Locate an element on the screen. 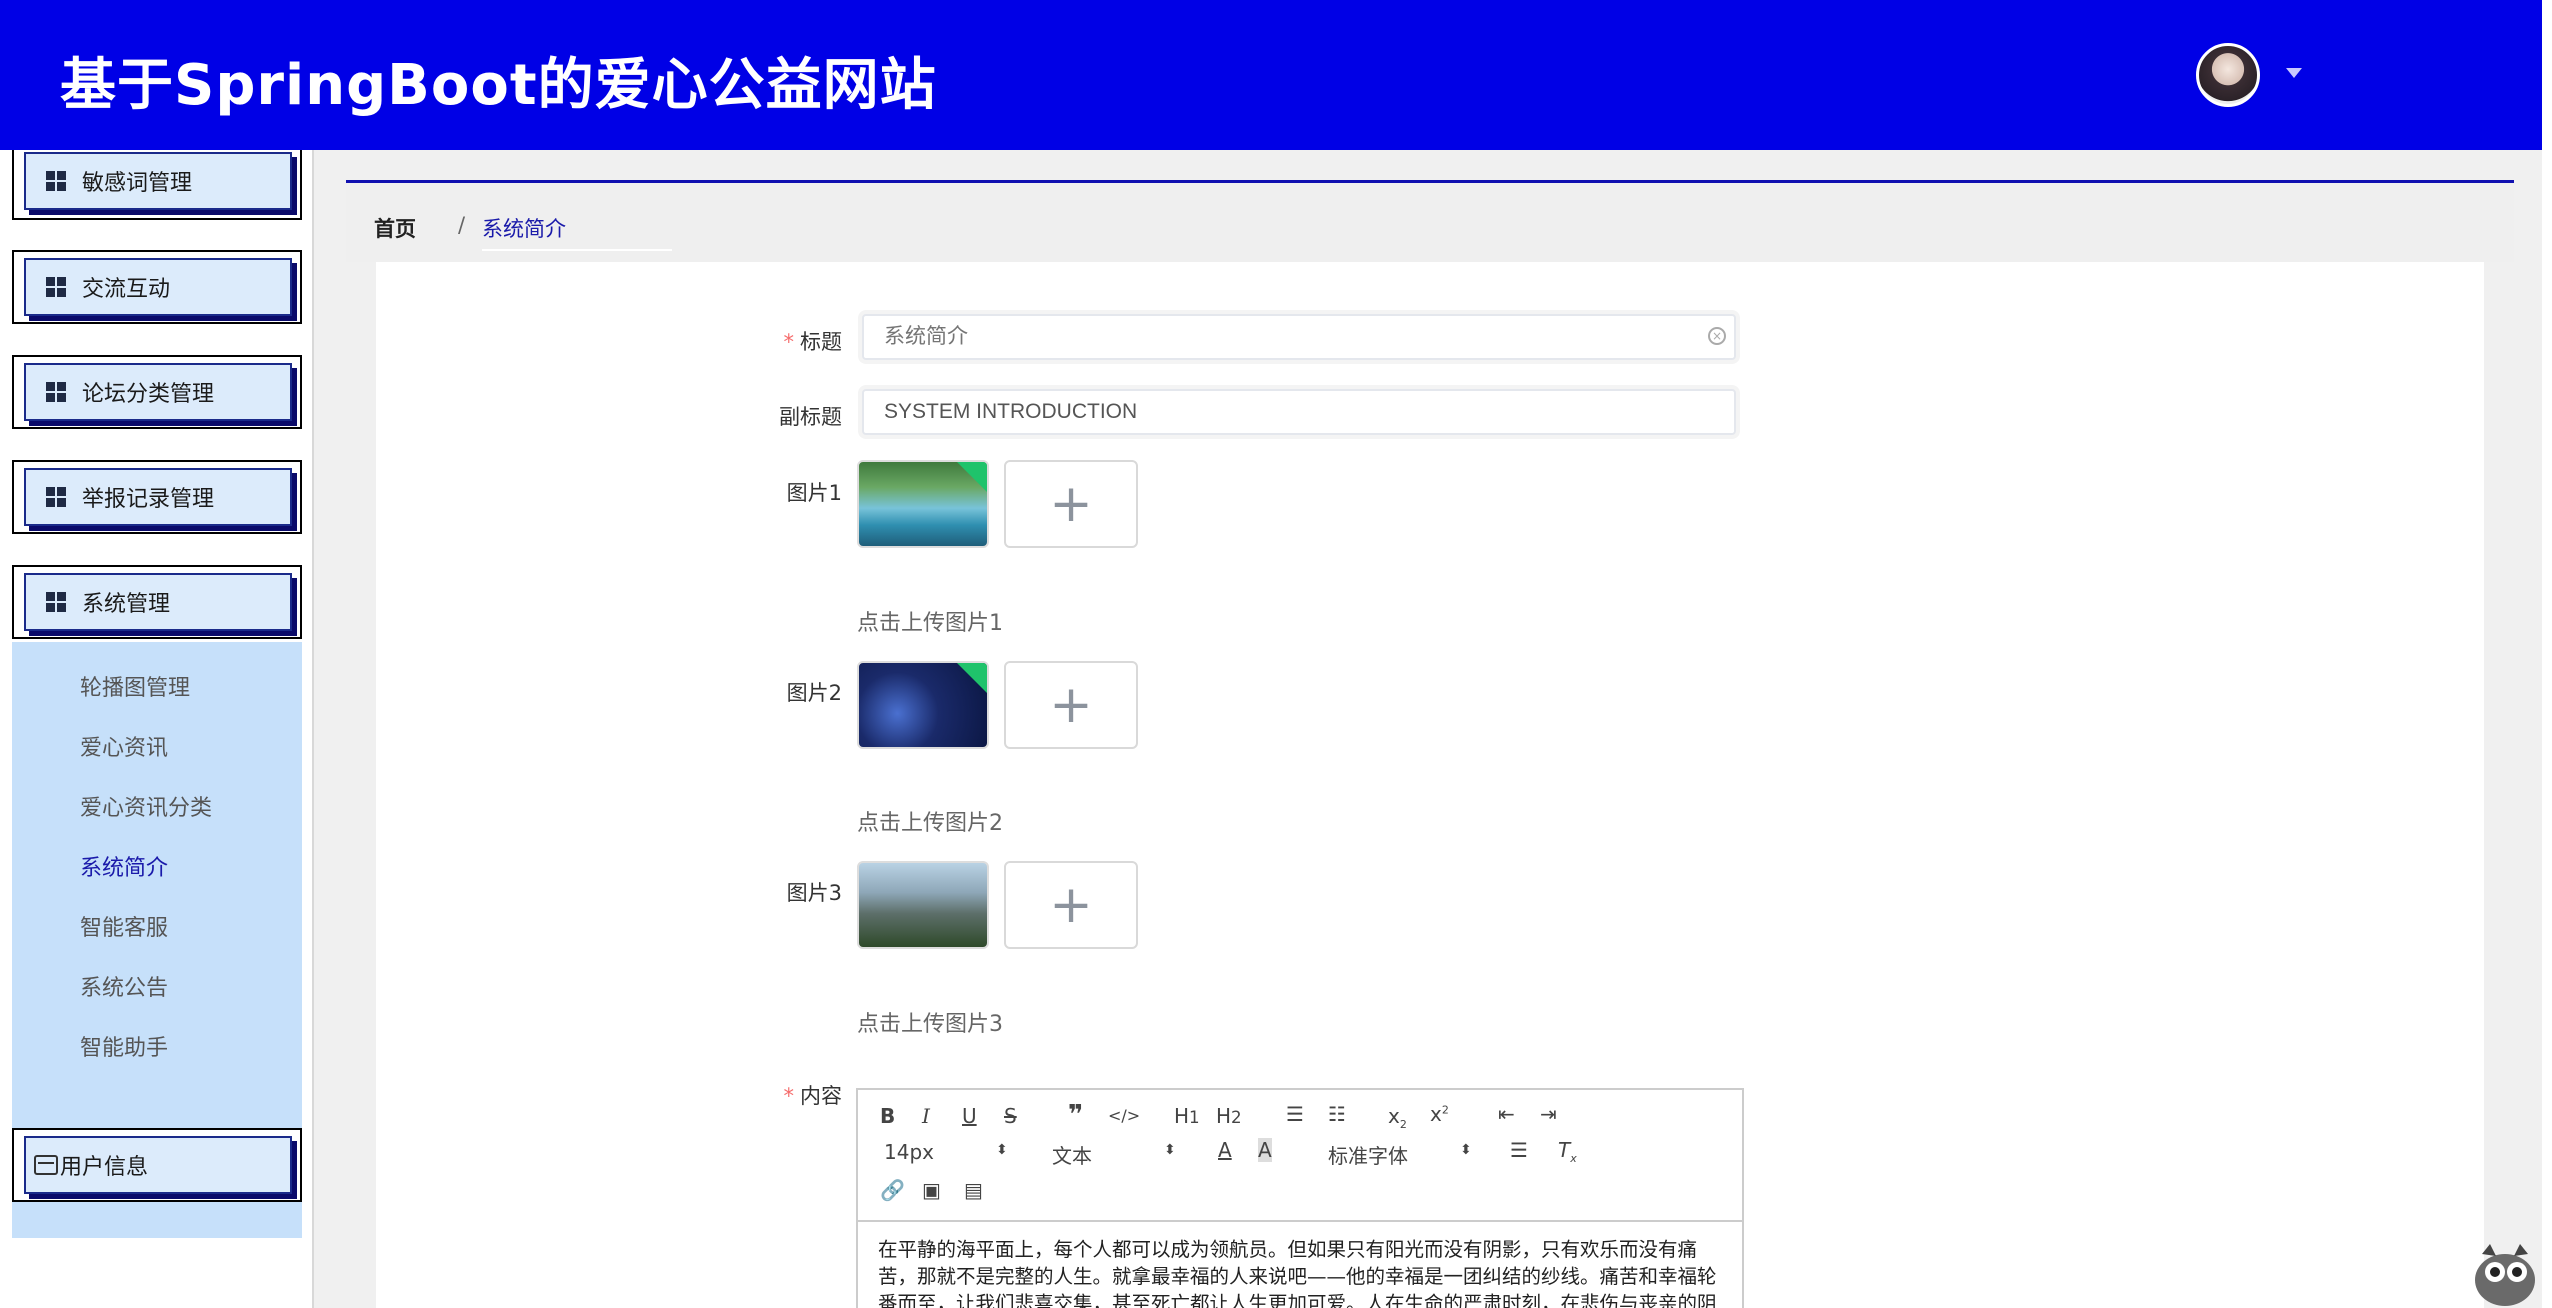 This screenshot has width=2552, height=1308. breadcrumb-home: 首页 is located at coordinates (395, 228).